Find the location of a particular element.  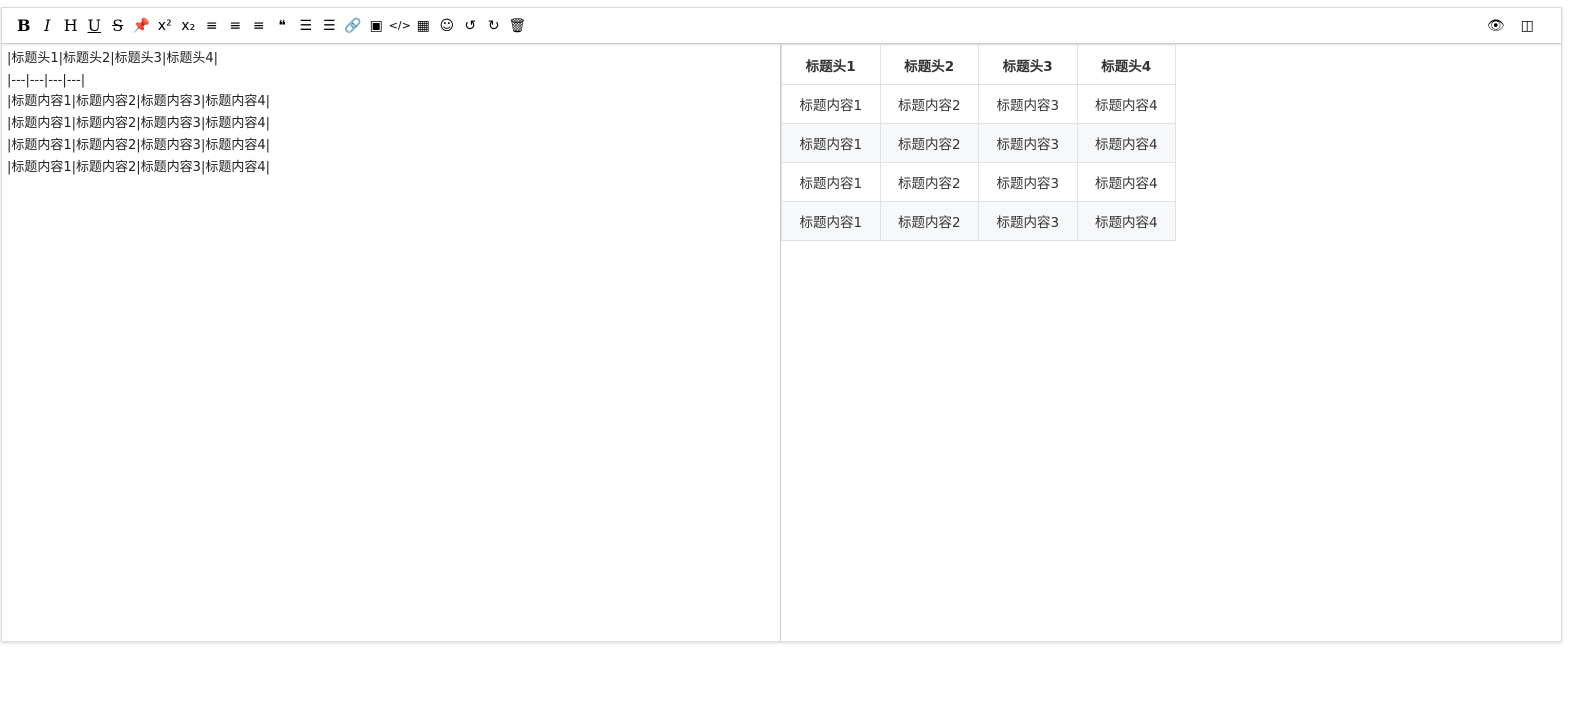

align-right-icon: ≡ is located at coordinates (259, 26).